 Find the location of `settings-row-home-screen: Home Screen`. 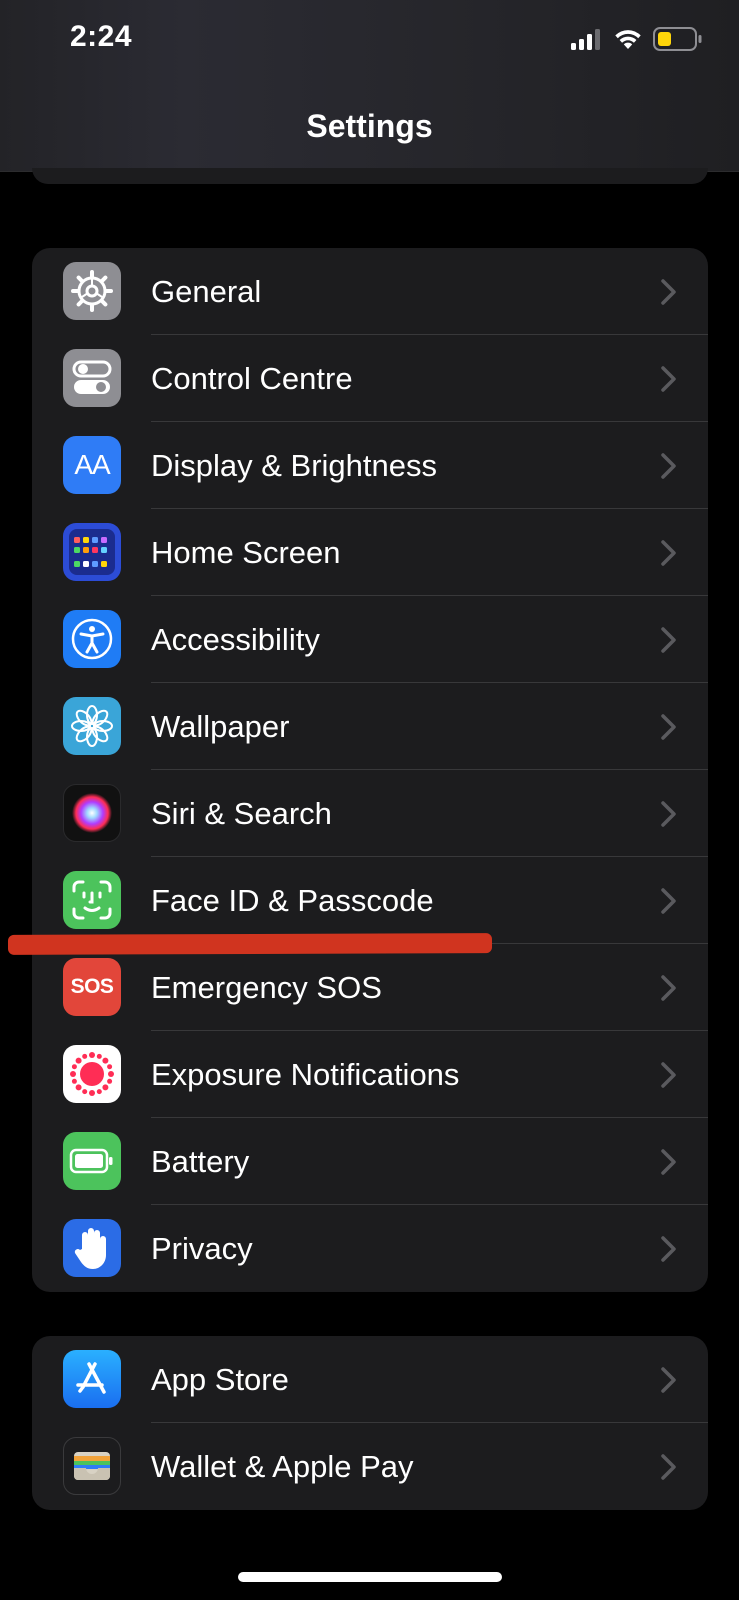

settings-row-home-screen: Home Screen is located at coordinates (370, 552).